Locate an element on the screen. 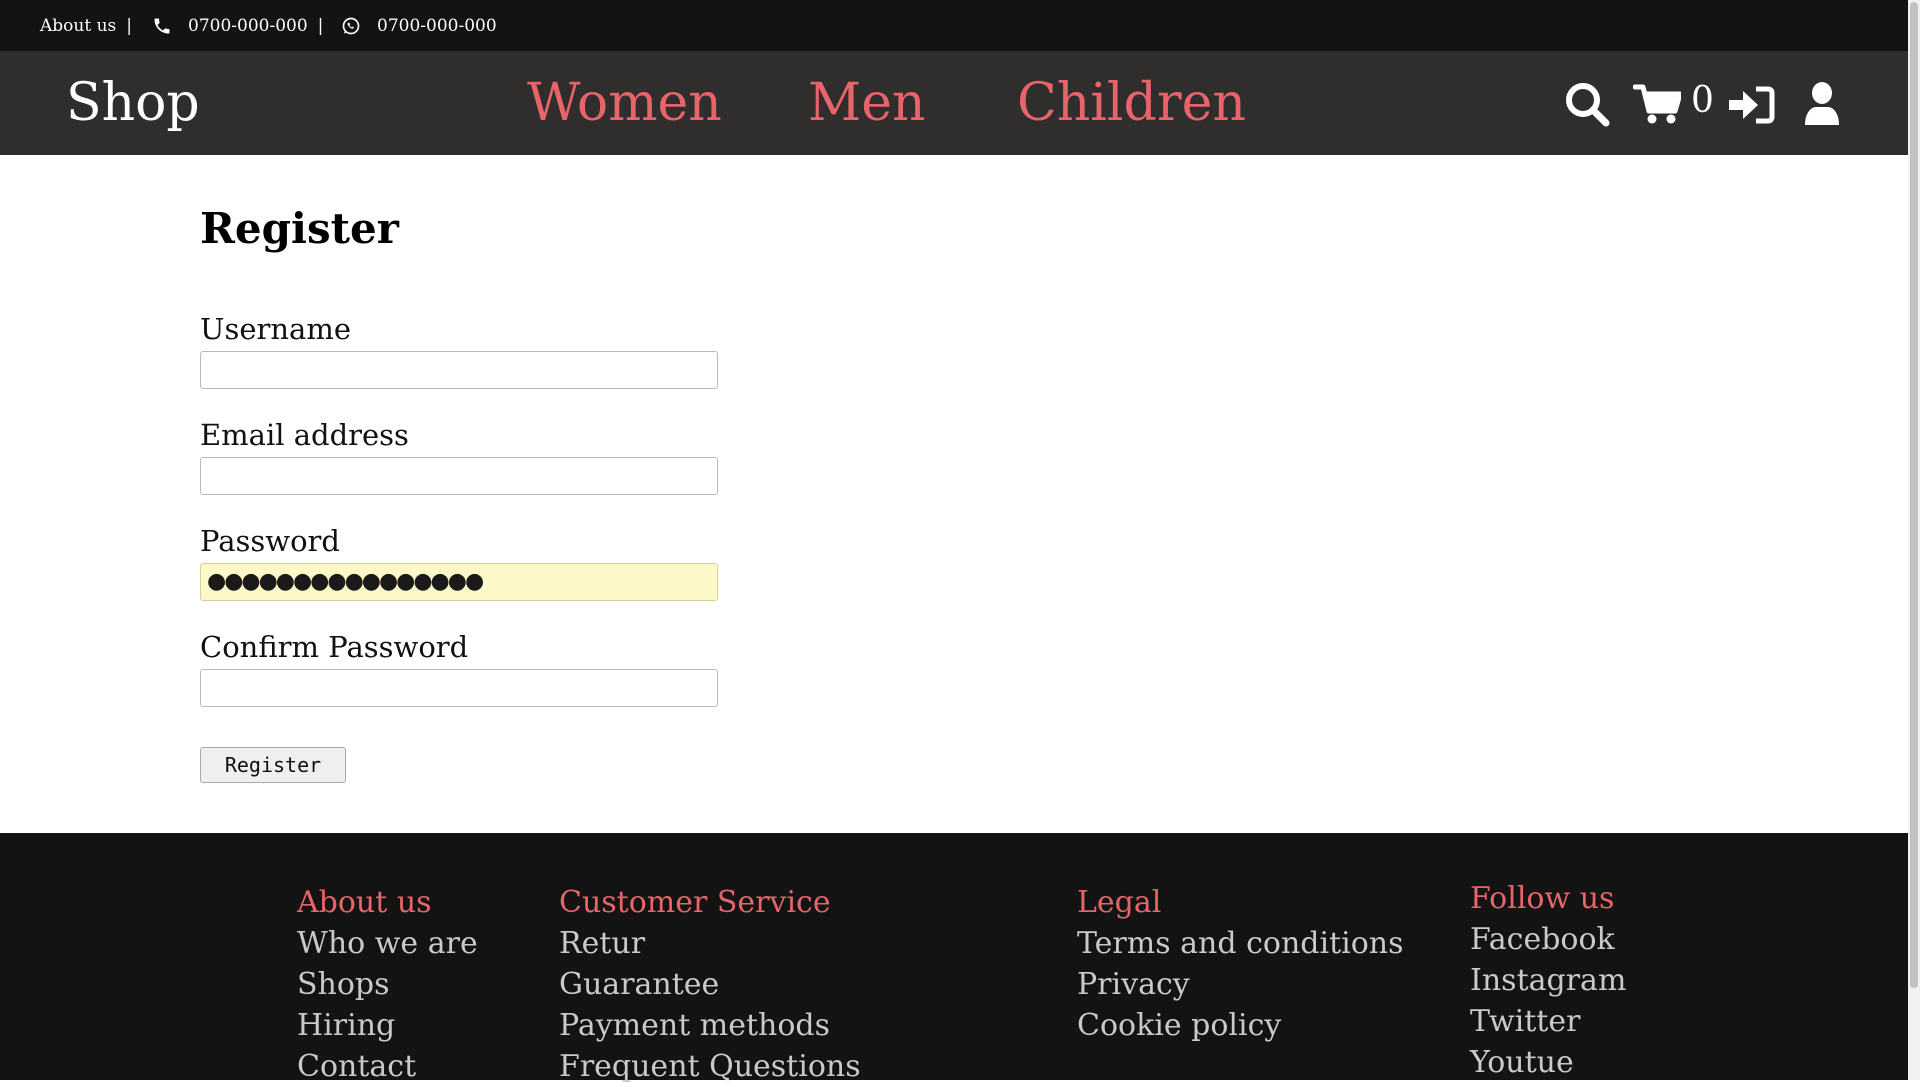 The image size is (1920, 1087). nav-link-women: Women is located at coordinates (624, 103).